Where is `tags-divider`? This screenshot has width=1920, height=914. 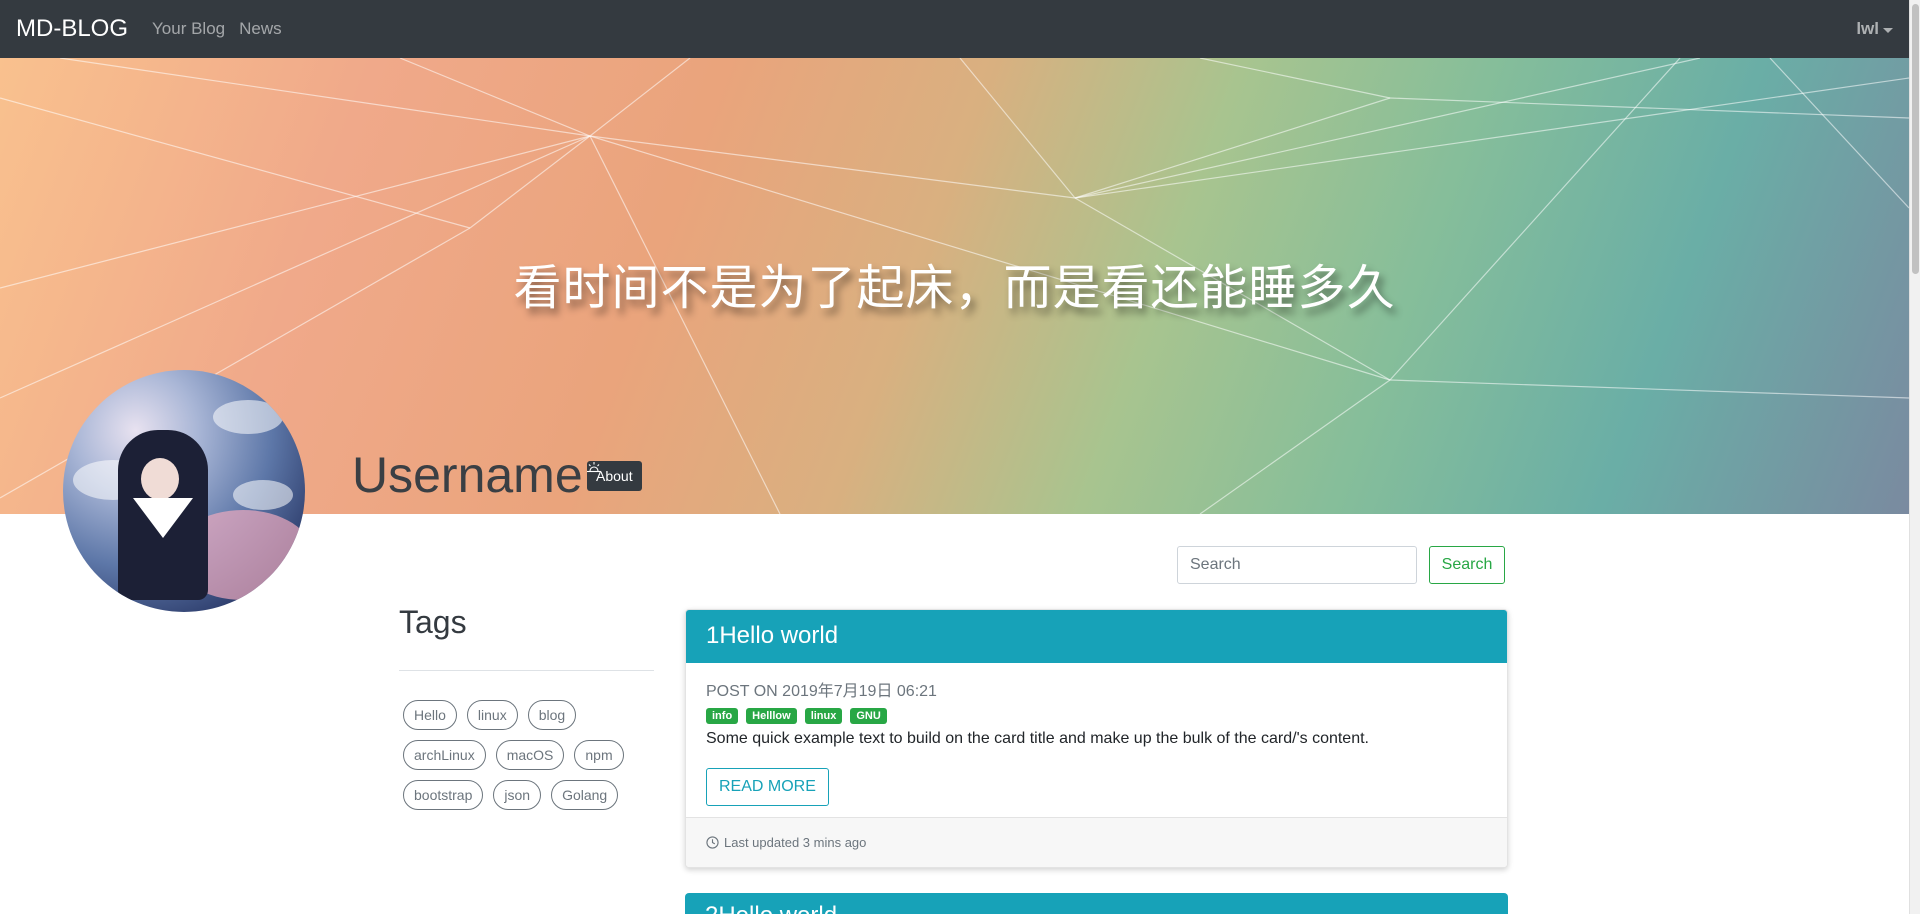
tags-divider is located at coordinates (526, 670).